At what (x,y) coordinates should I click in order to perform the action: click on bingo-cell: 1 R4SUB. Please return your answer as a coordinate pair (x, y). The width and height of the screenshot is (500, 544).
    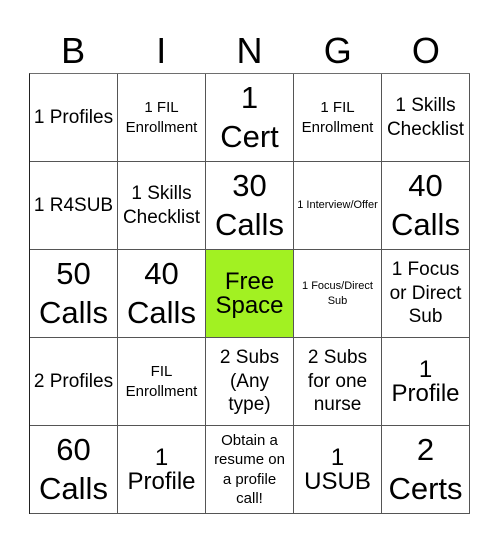
    Looking at the image, I should click on (74, 206).